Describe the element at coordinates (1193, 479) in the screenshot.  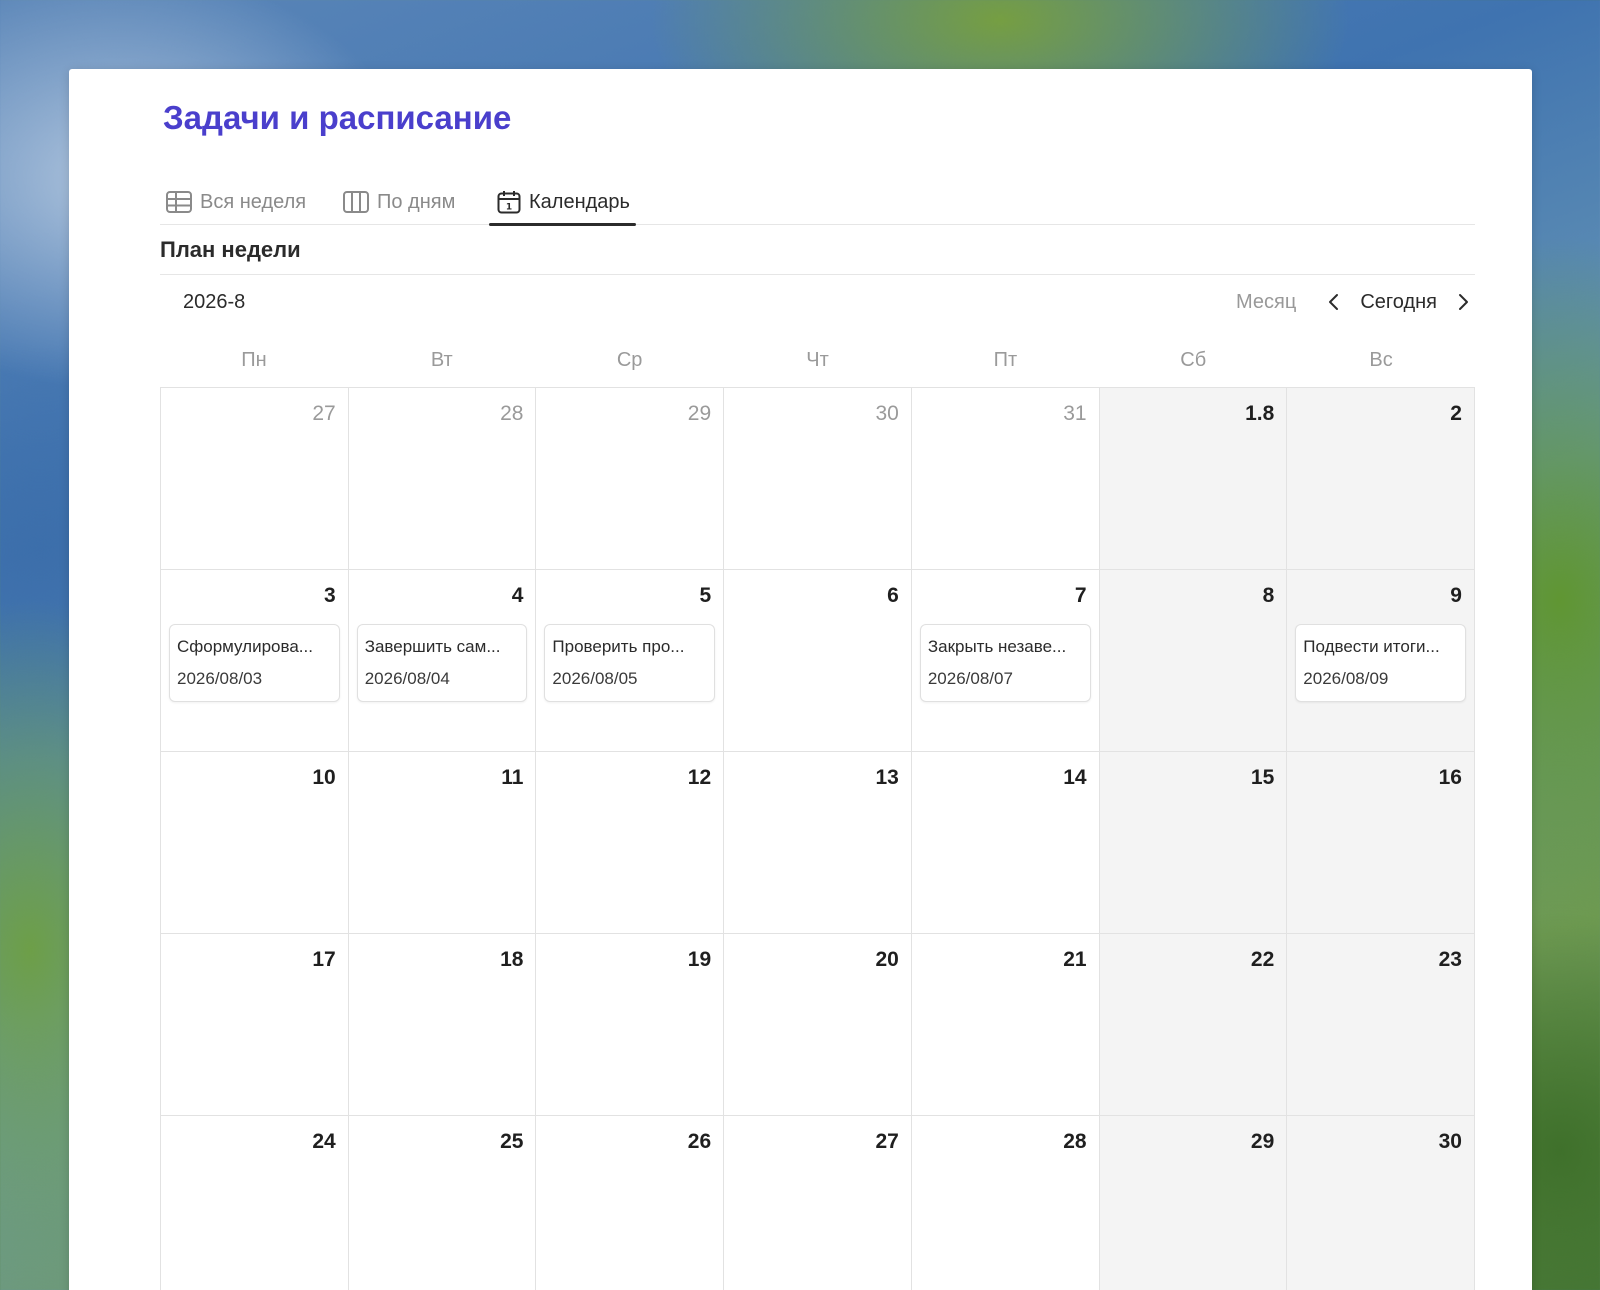
I see `day-cell: 1.8` at that location.